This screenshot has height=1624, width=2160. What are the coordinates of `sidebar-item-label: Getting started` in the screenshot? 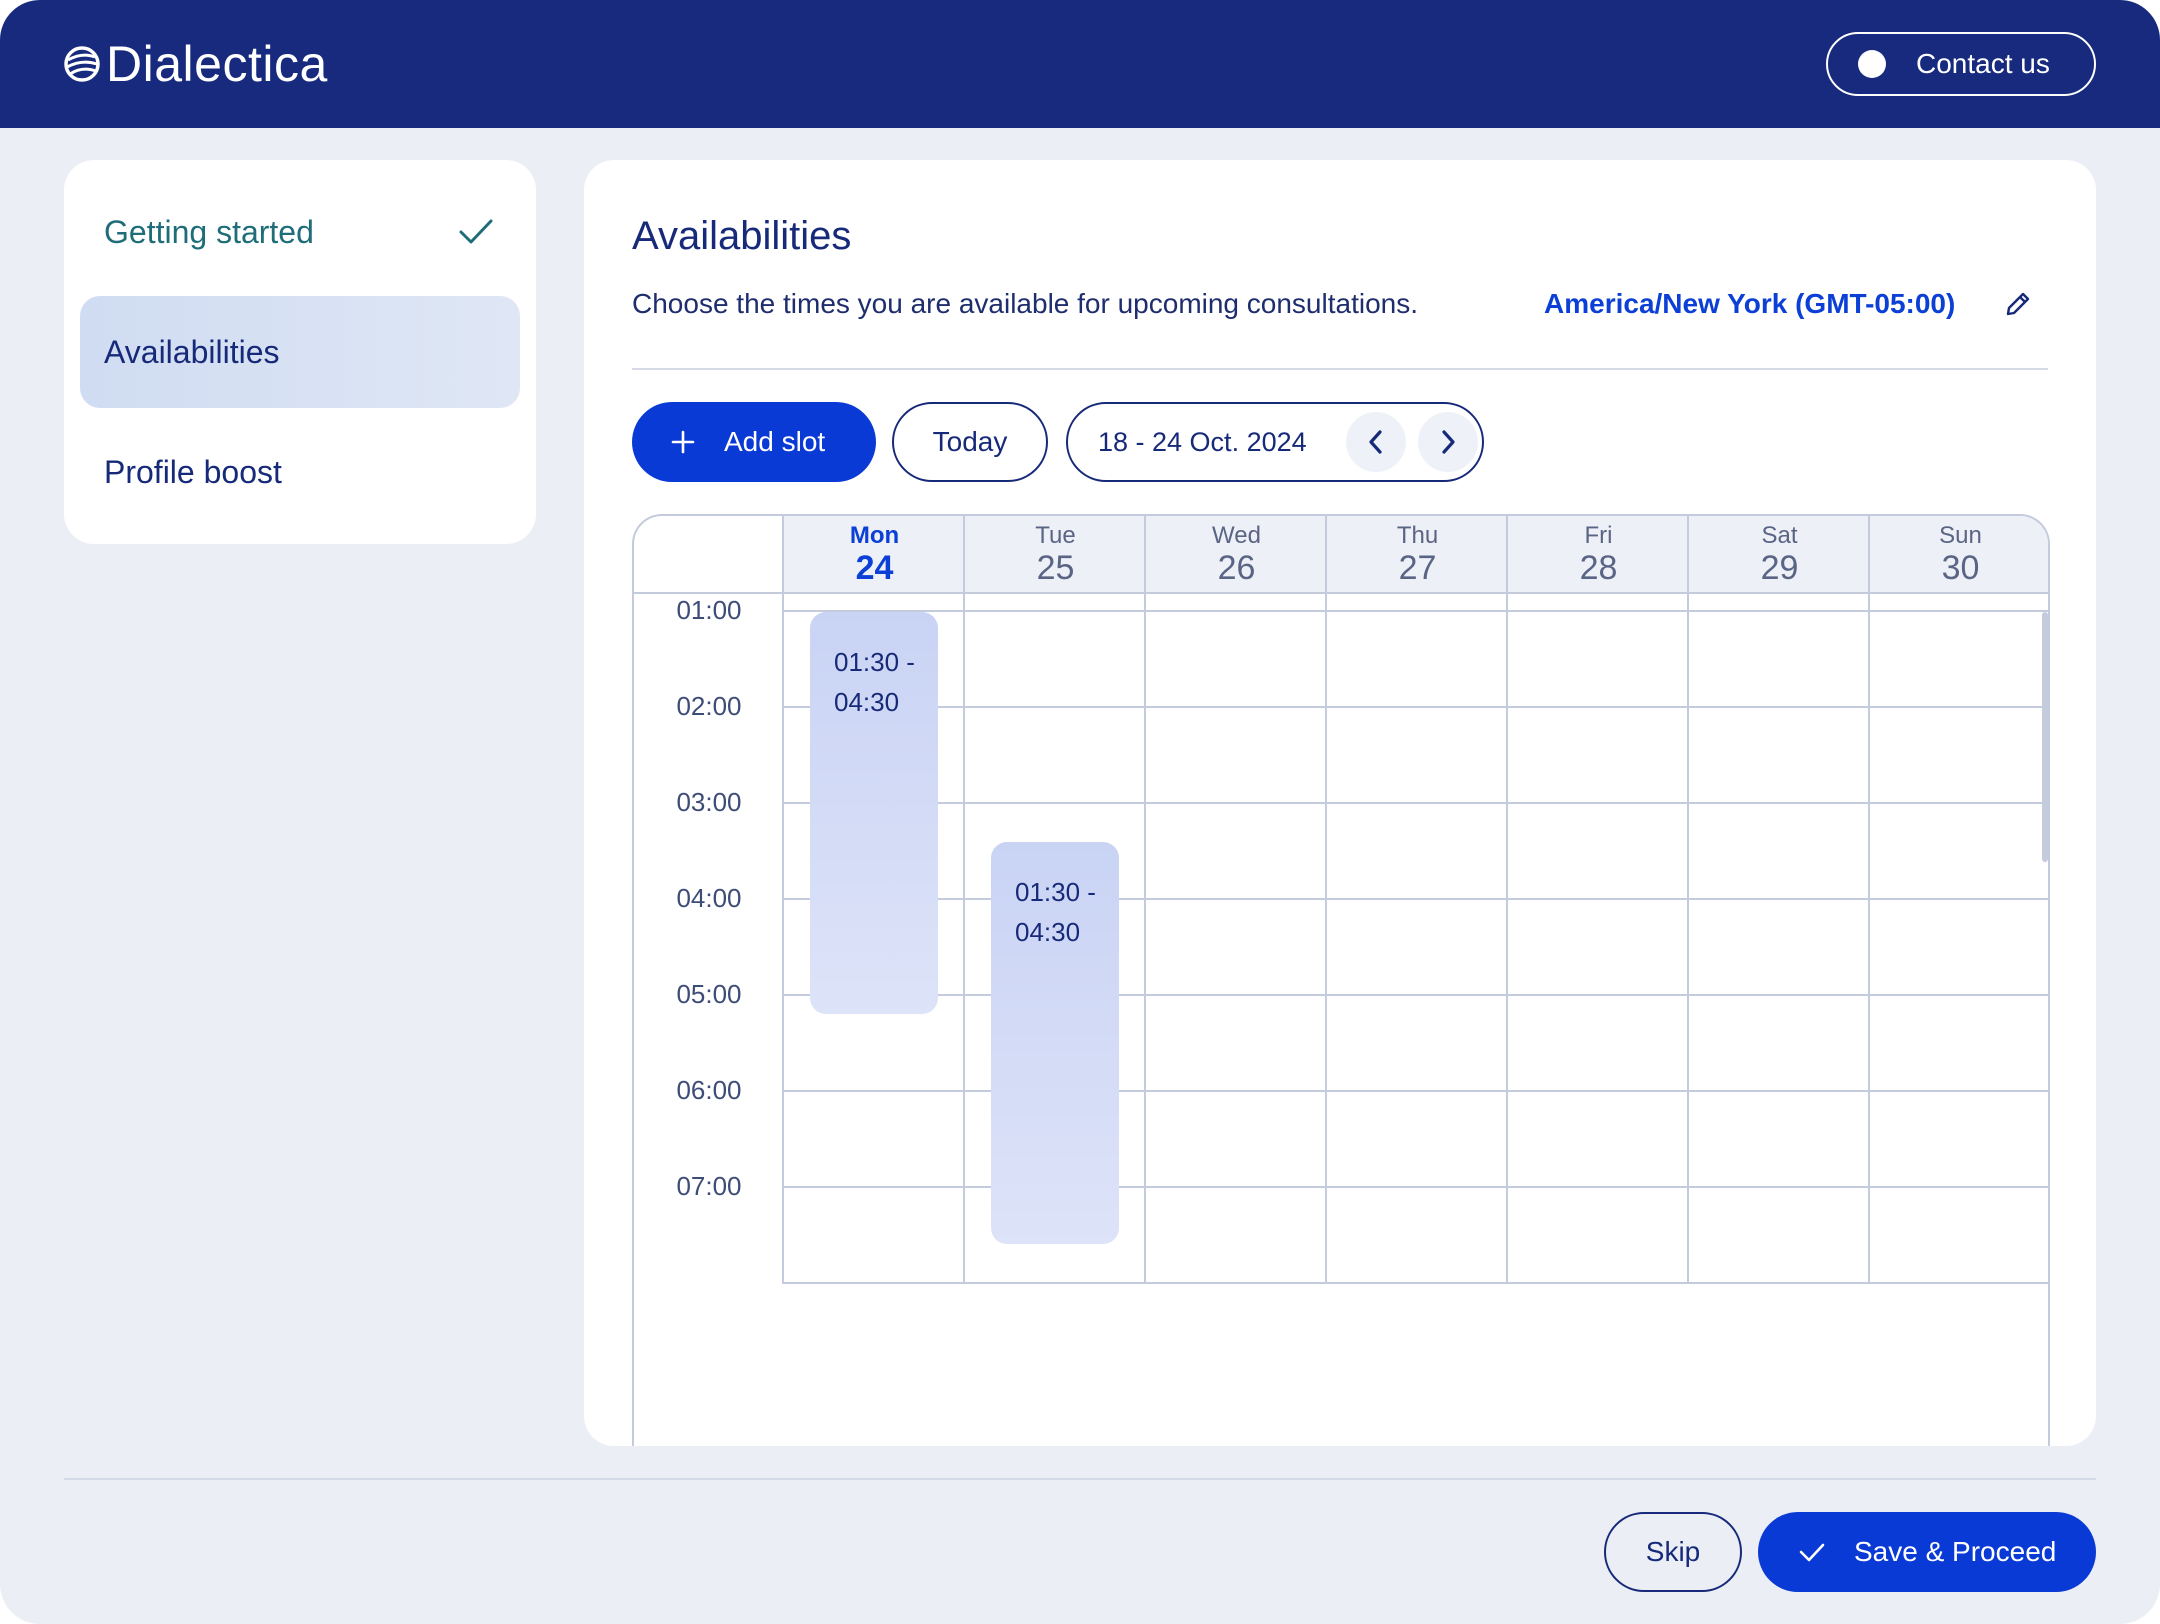 It's located at (209, 231).